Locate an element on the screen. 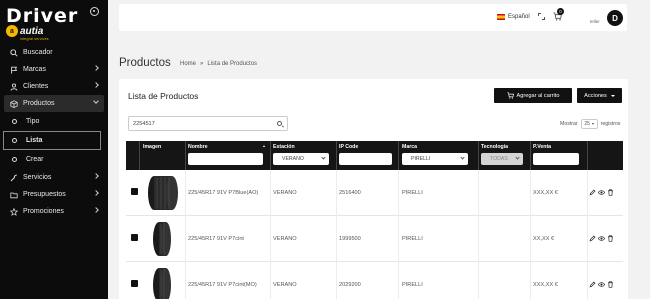  sidebar-item-promociones: Promociones is located at coordinates (54, 211).